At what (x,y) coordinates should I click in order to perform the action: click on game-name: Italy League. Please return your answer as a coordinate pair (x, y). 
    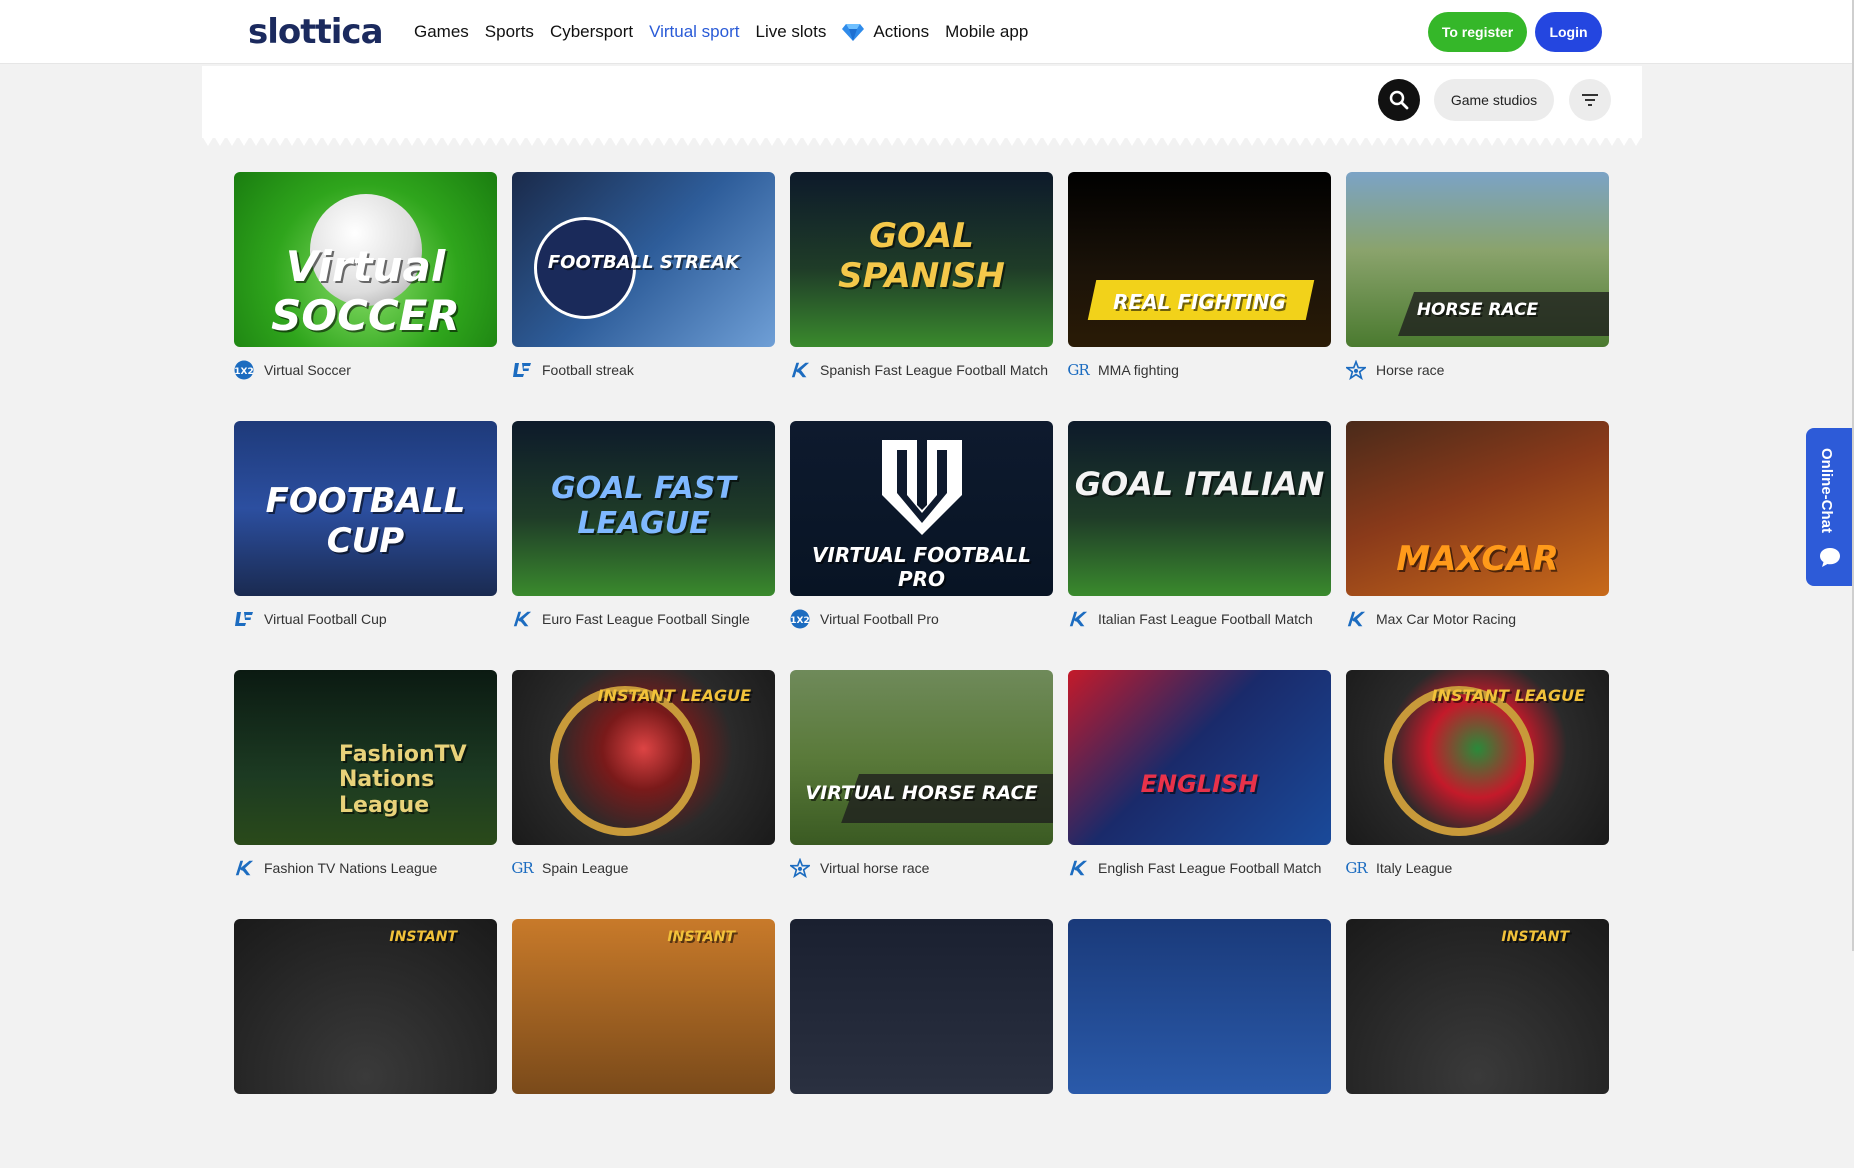
    Looking at the image, I should click on (1414, 868).